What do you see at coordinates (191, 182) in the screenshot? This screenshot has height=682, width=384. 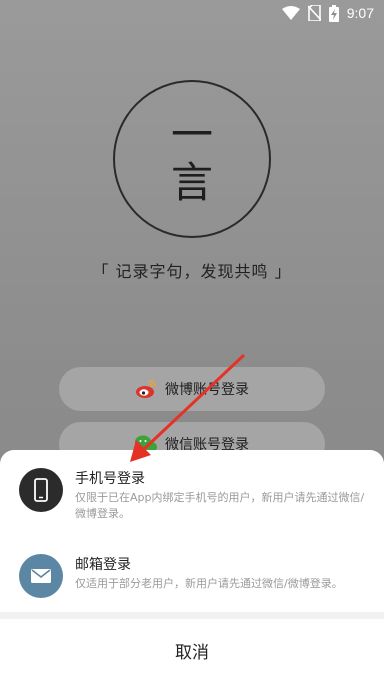 I see `logo-char-2: 言` at bounding box center [191, 182].